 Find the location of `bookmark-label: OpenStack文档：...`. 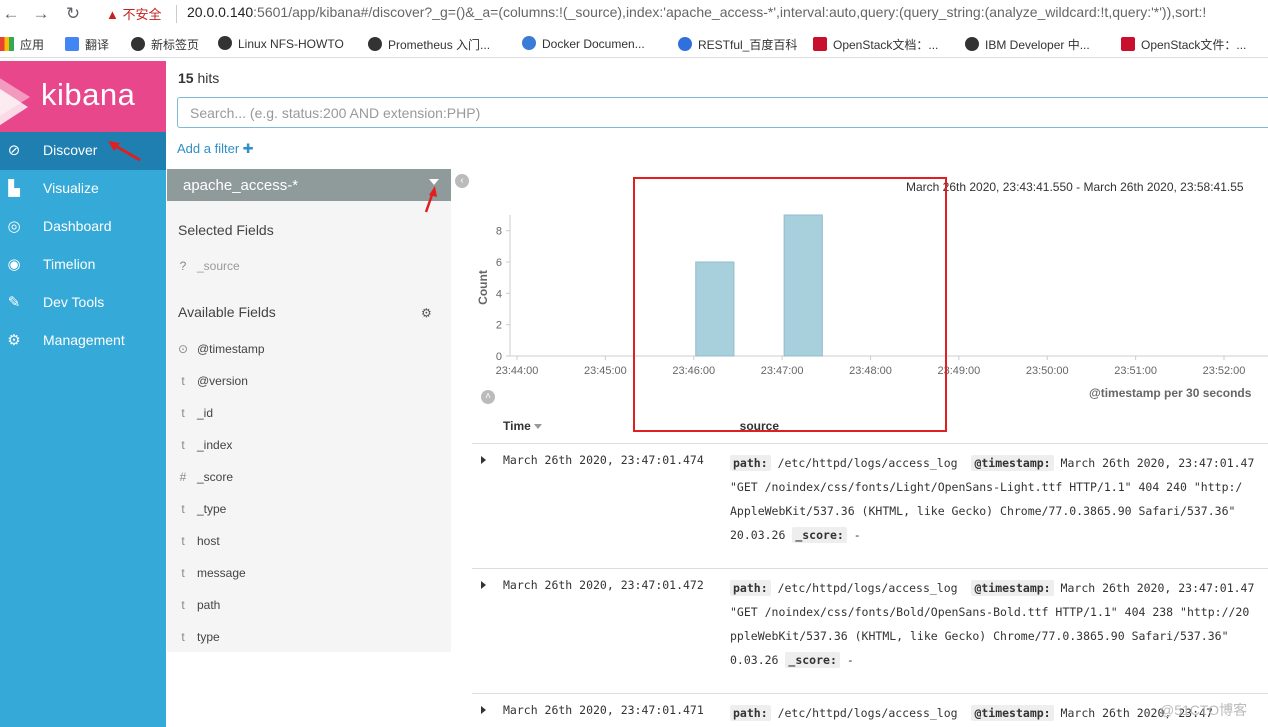

bookmark-label: OpenStack文档：... is located at coordinates (886, 45).